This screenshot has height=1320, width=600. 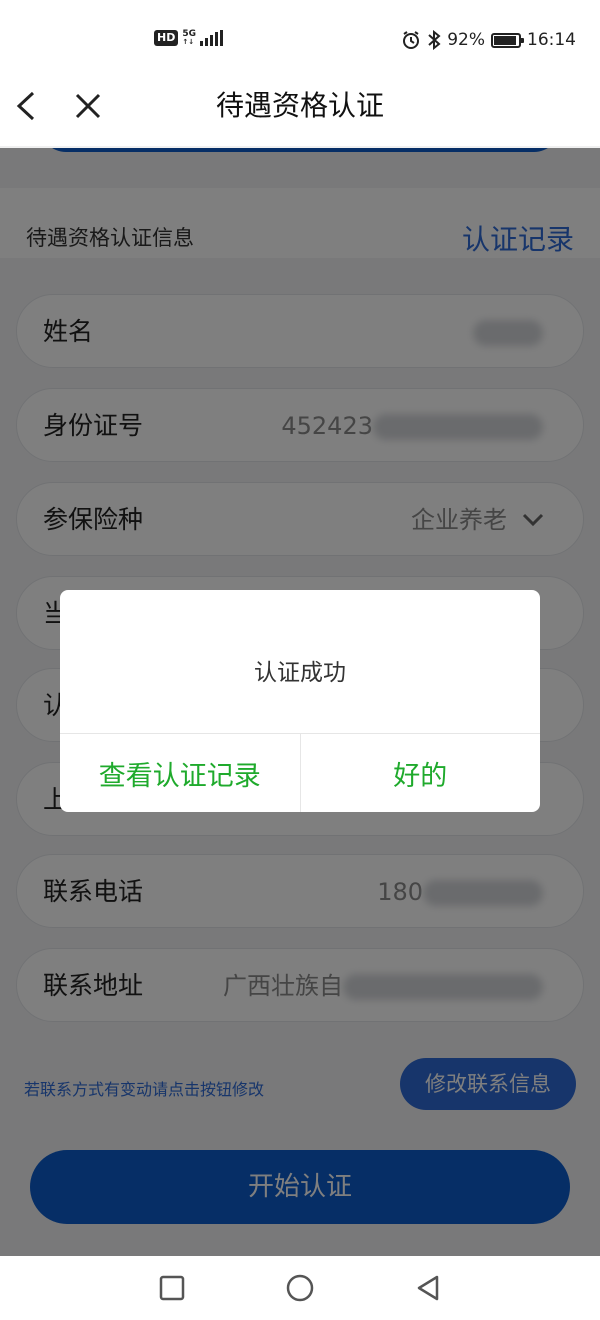 What do you see at coordinates (180, 773) in the screenshot?
I see `view-records-button: 查看认证记录` at bounding box center [180, 773].